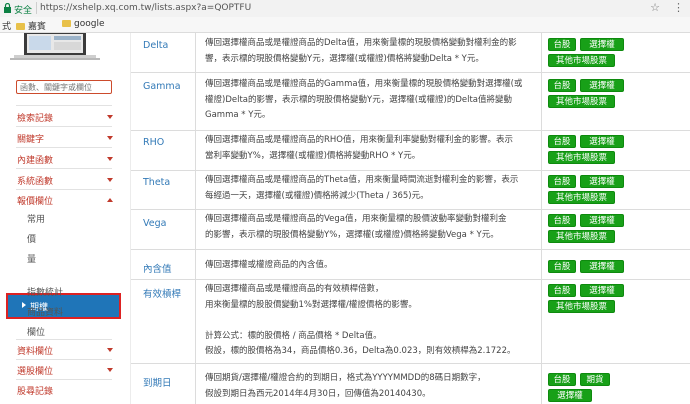  I want to click on sidebar-search-input, so click(64, 87).